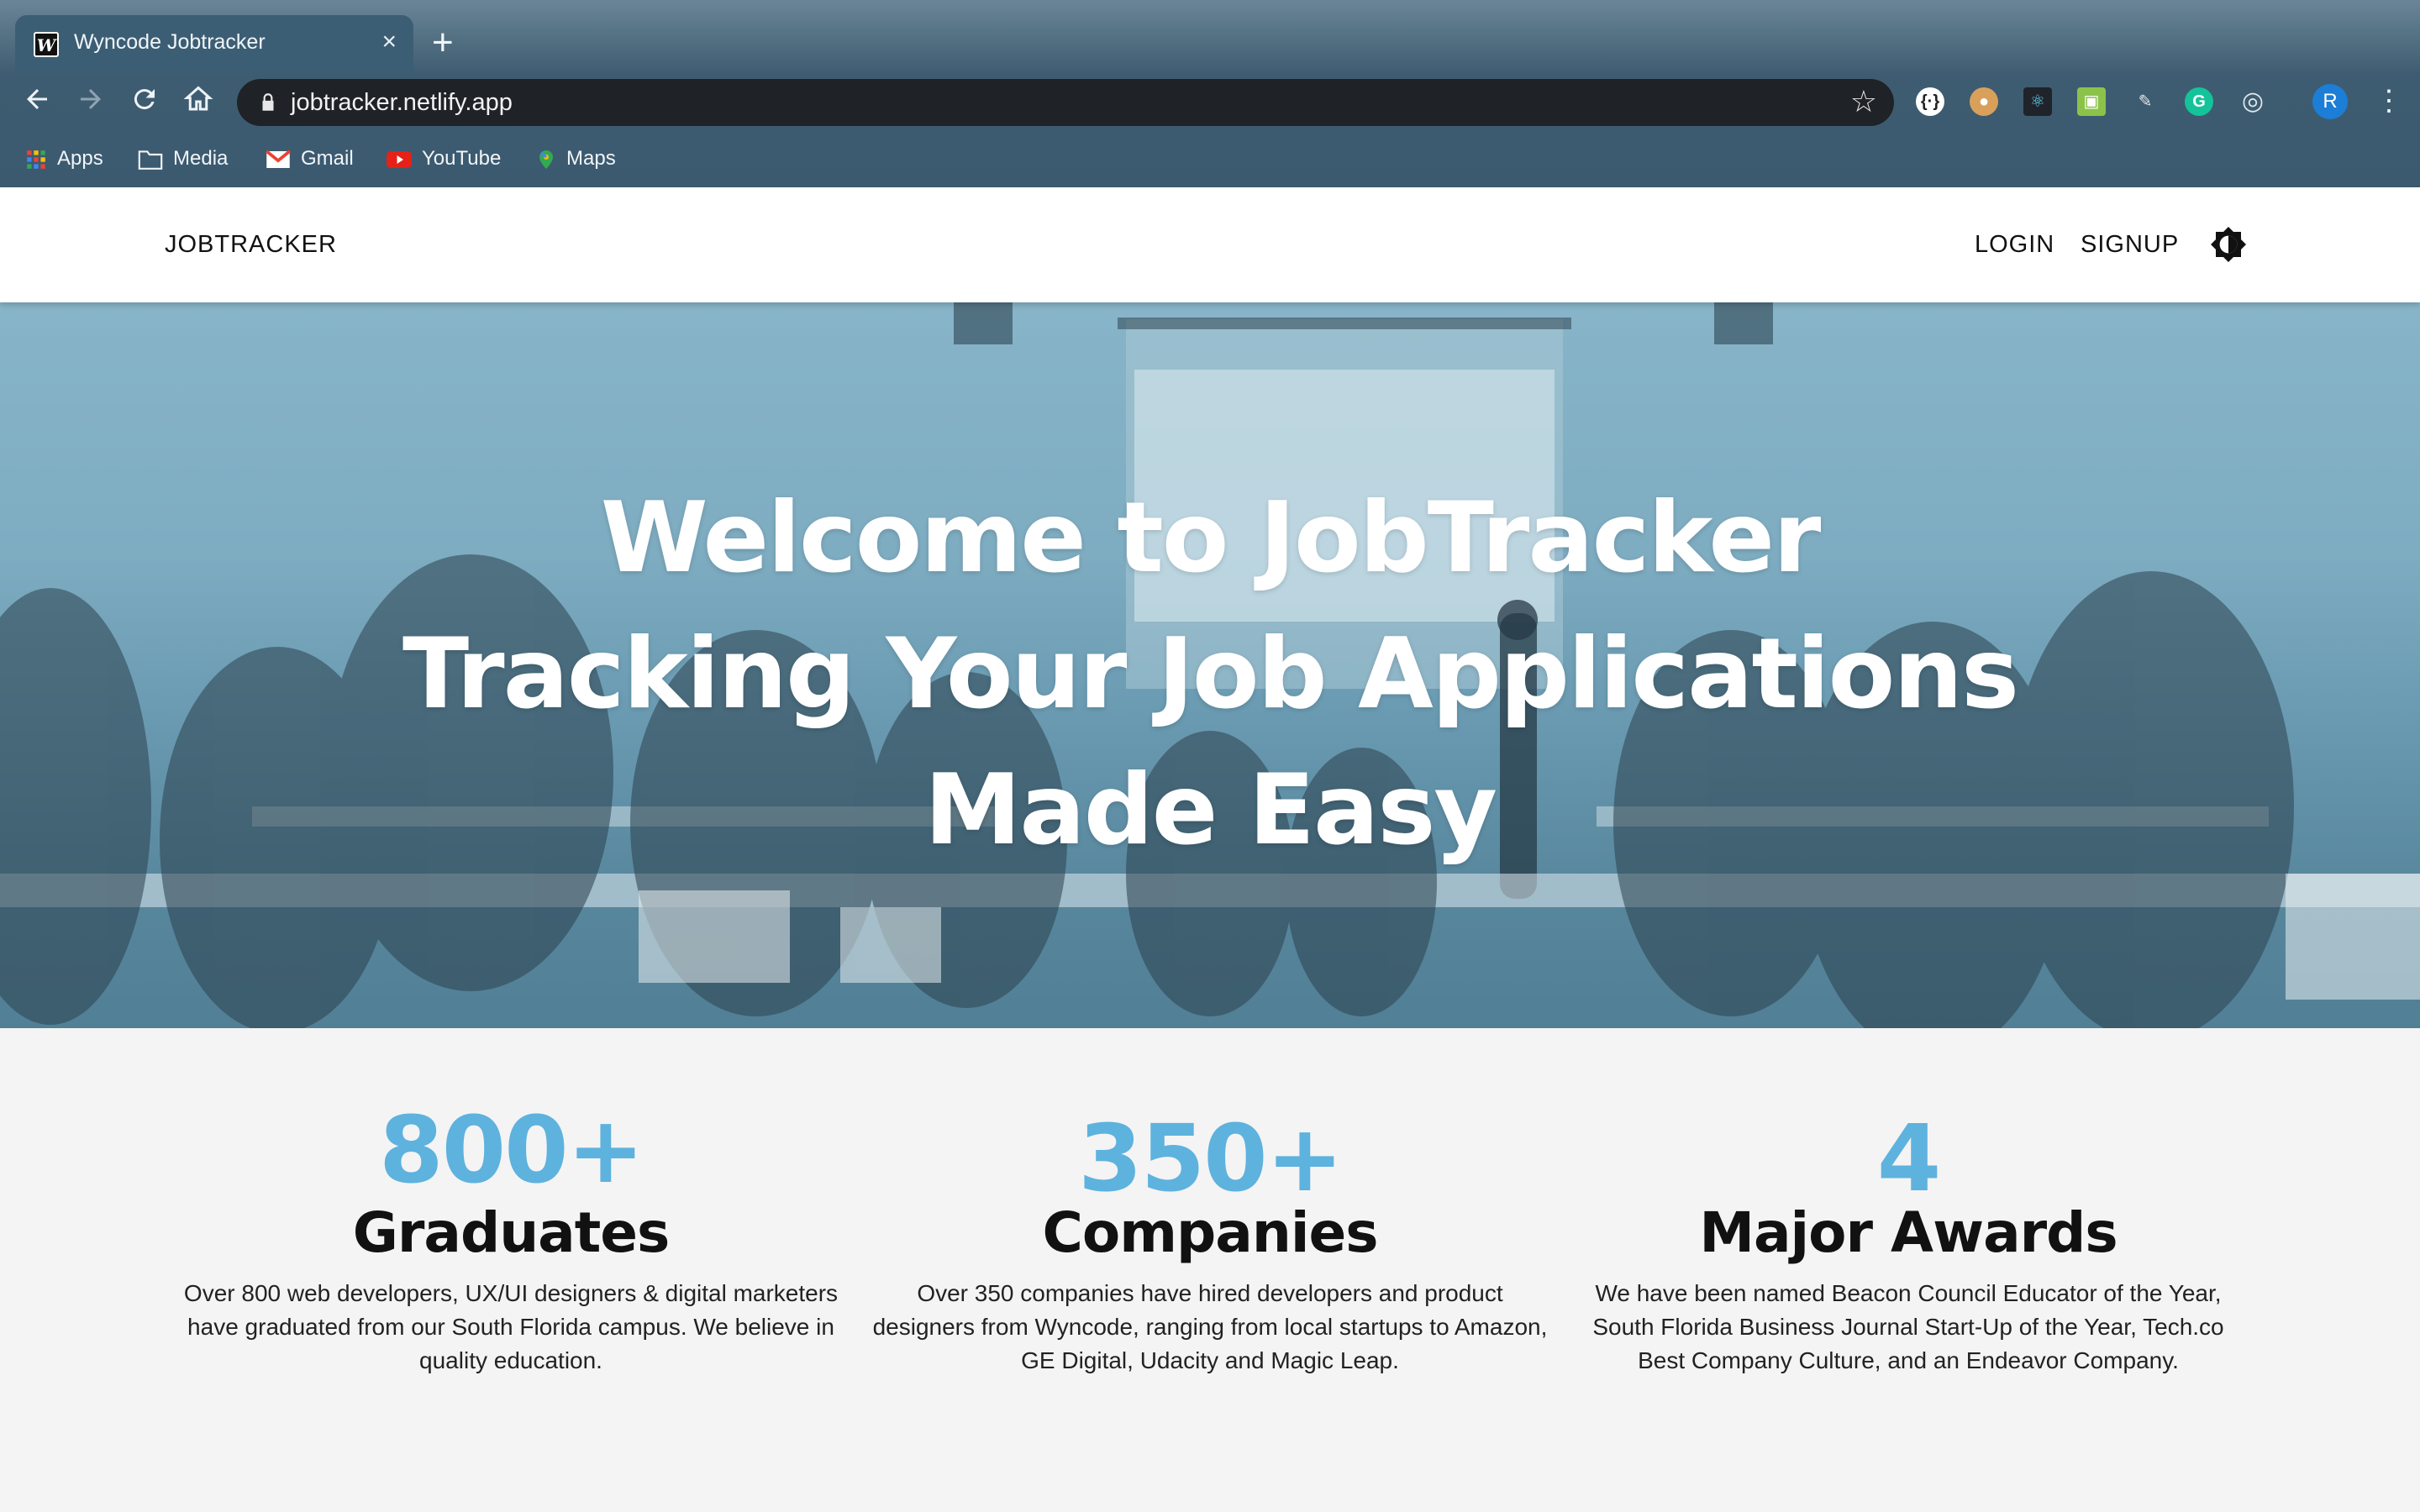 The height and width of the screenshot is (1512, 2420). Describe the element at coordinates (37, 99) in the screenshot. I see `arrow-left-icon` at that location.